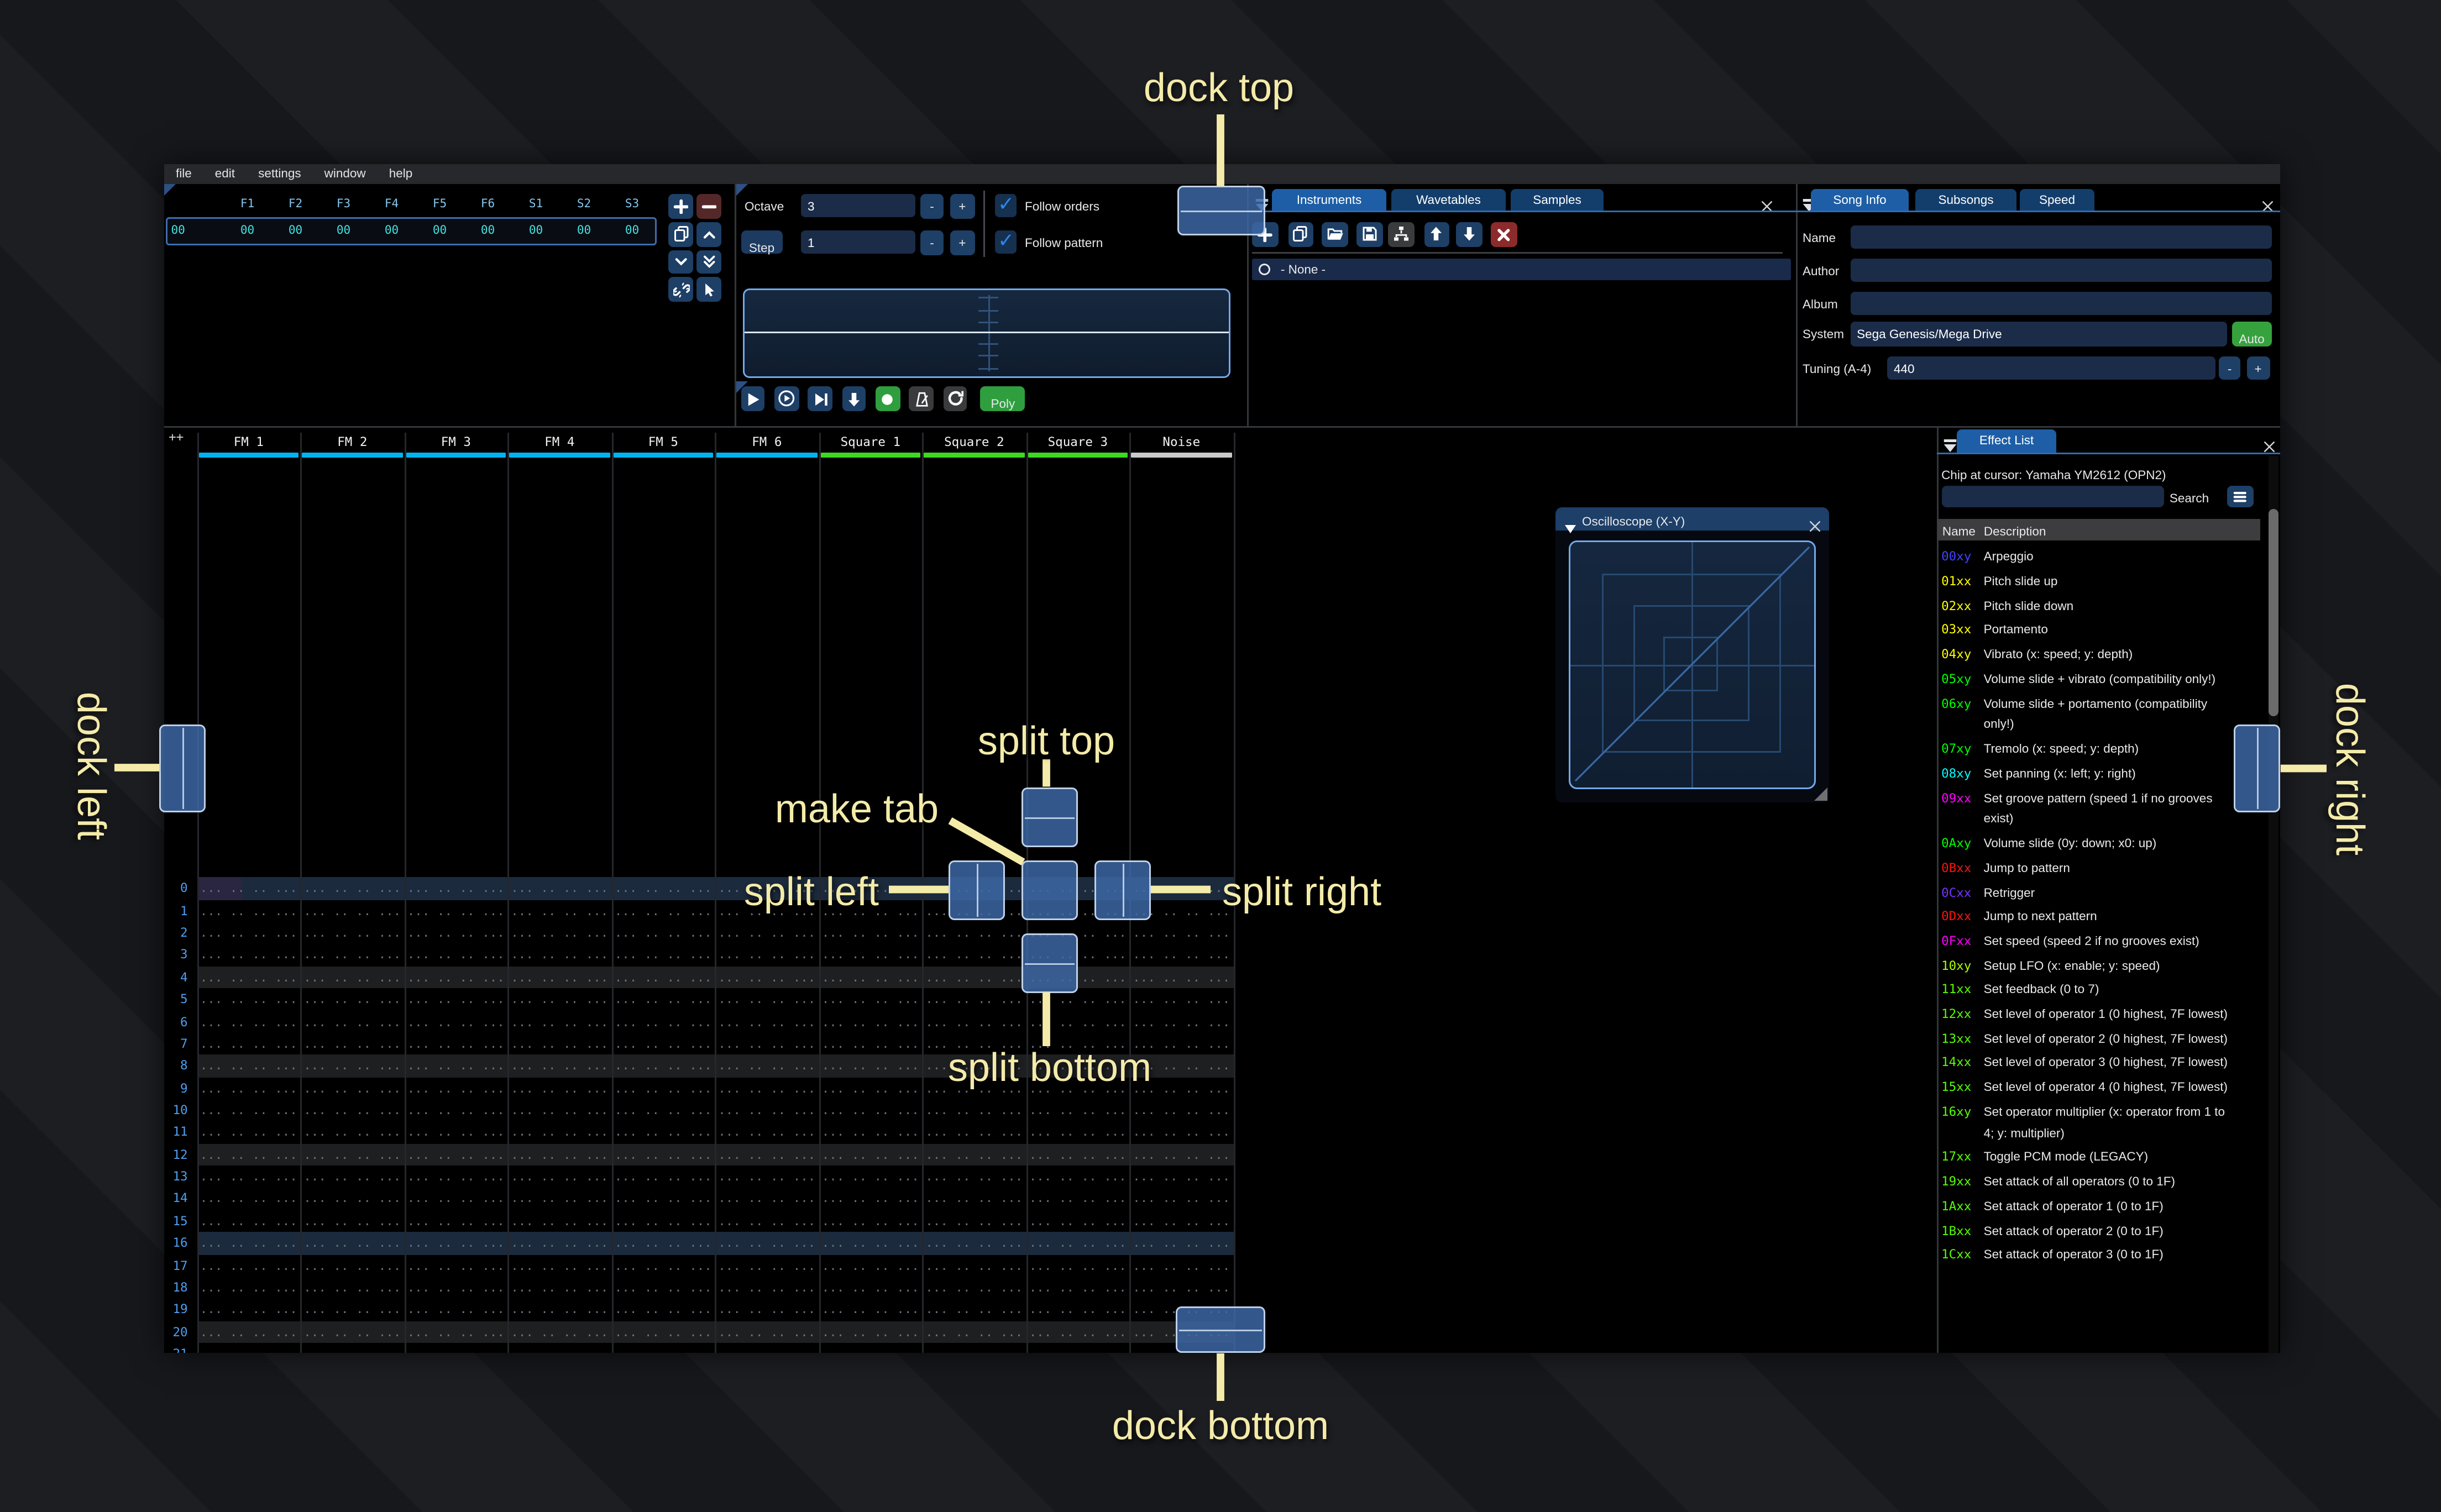 Image resolution: width=2441 pixels, height=1512 pixels. Describe the element at coordinates (2087, 869) in the screenshot. I see `effect-list-item: 0Bxx Jump to pattern` at that location.